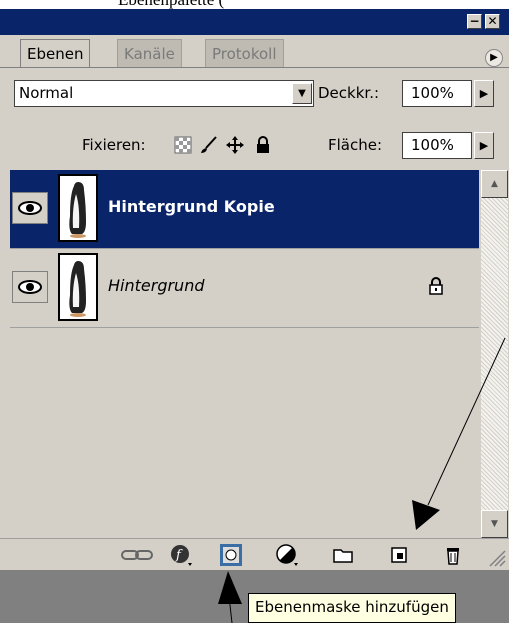 This screenshot has height=623, width=509. What do you see at coordinates (352, 608) in the screenshot?
I see `tooltip: Ebenenmaske hinzufügen` at bounding box center [352, 608].